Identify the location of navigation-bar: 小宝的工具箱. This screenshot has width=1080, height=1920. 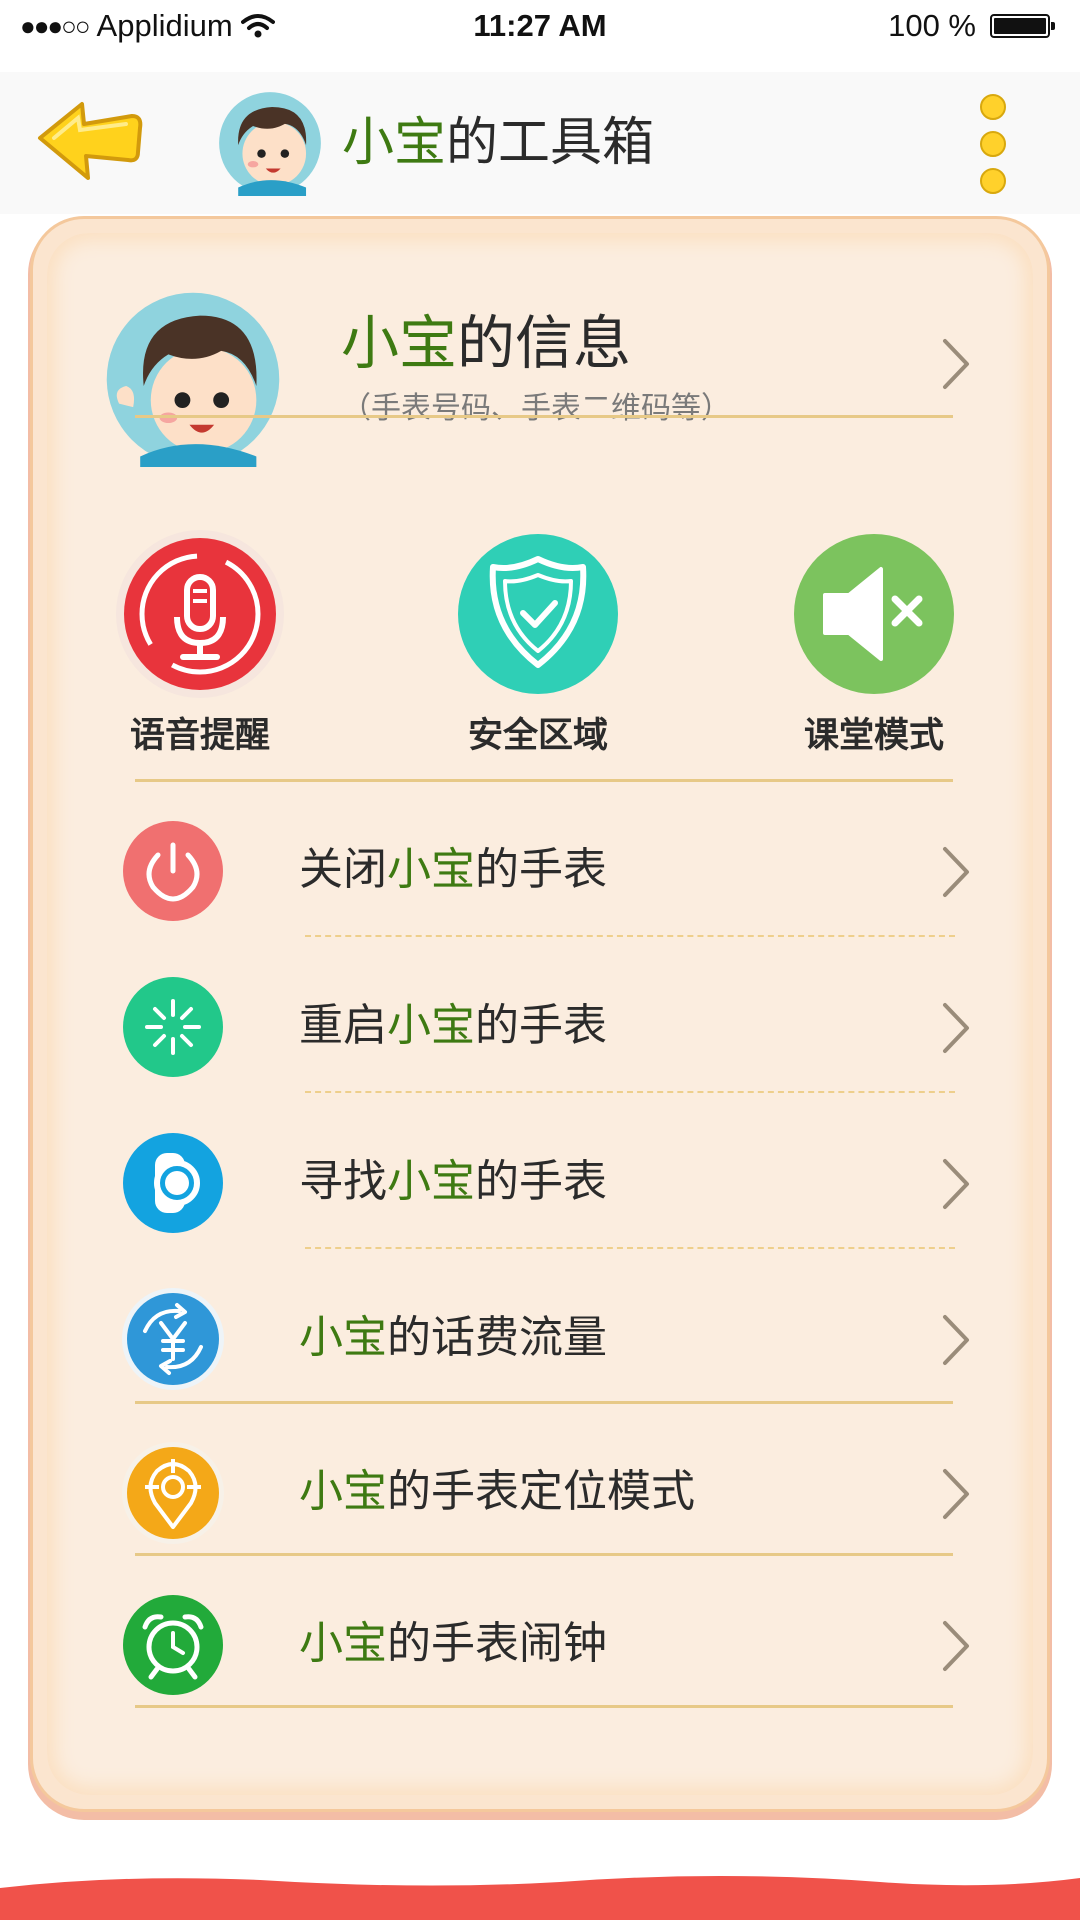
(540, 143).